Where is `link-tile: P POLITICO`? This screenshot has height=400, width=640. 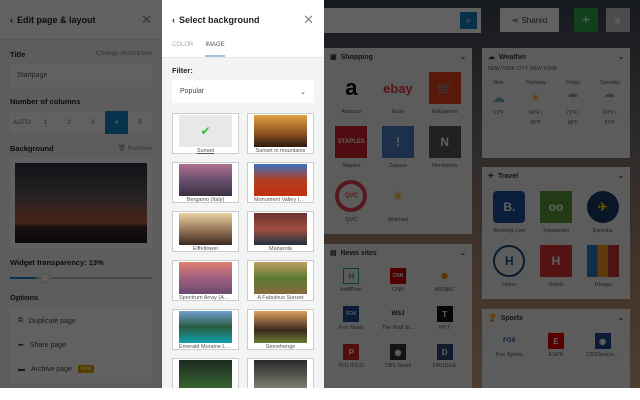
link-tile: P POLITICO is located at coordinates (351, 359).